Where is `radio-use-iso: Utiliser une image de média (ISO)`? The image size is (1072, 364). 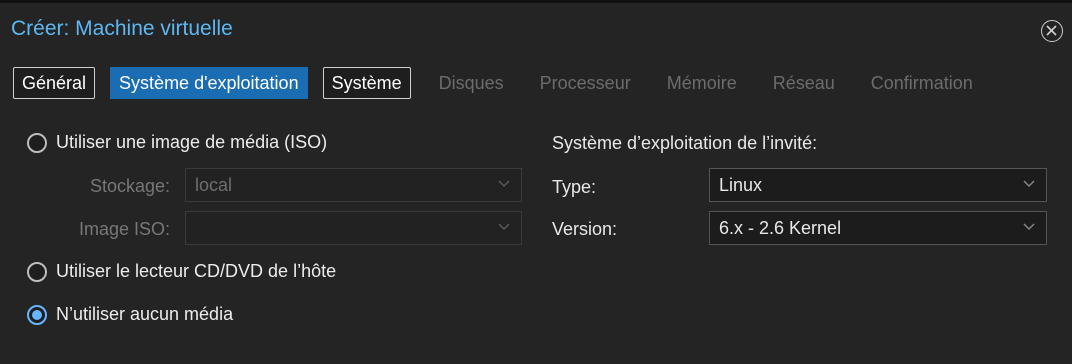 radio-use-iso: Utiliser une image de média (ISO) is located at coordinates (177, 142).